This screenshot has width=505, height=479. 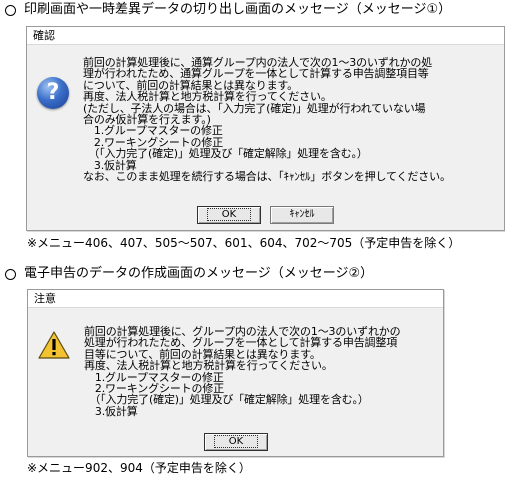 What do you see at coordinates (199, 273) in the screenshot?
I see `section2-heading-text: 電子申告のデータの作成画面のメッセージ（メッセージ②）` at bounding box center [199, 273].